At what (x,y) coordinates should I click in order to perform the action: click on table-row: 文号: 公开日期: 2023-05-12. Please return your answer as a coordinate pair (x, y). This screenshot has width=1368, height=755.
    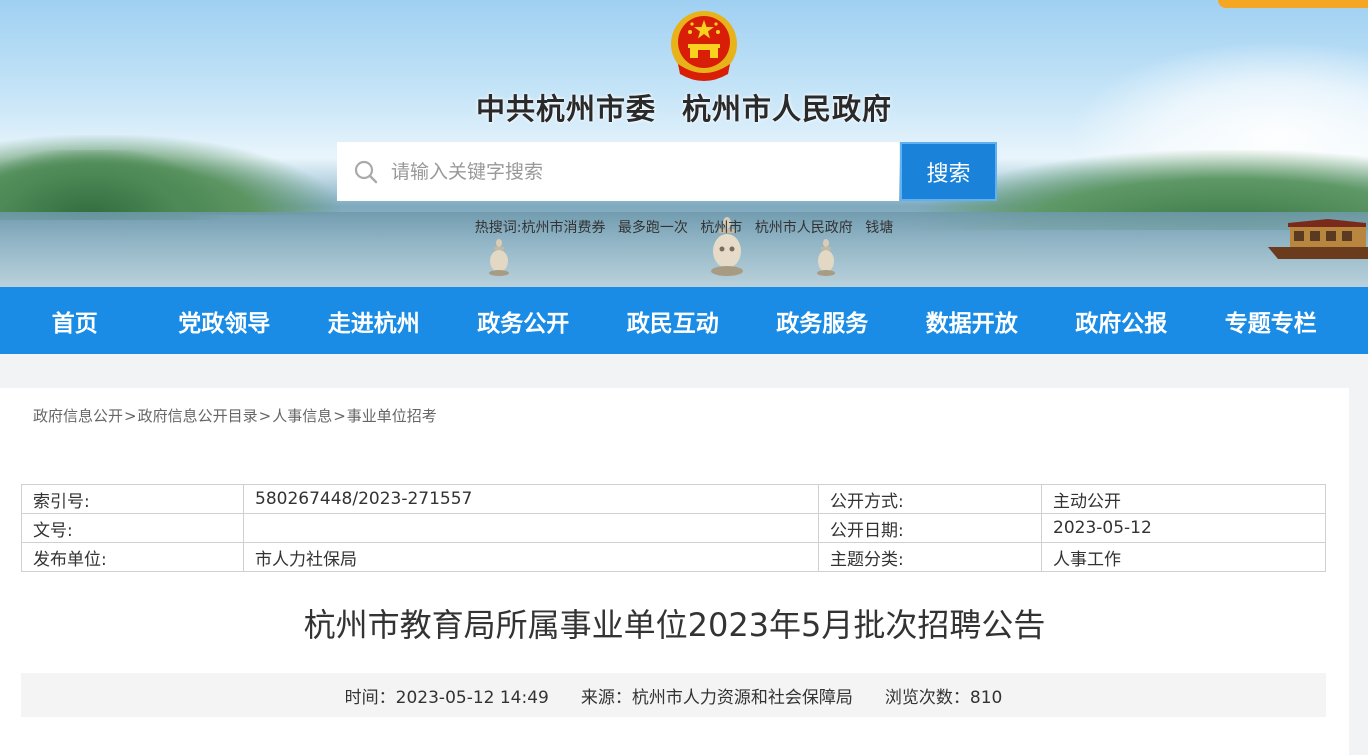
    Looking at the image, I should click on (673, 528).